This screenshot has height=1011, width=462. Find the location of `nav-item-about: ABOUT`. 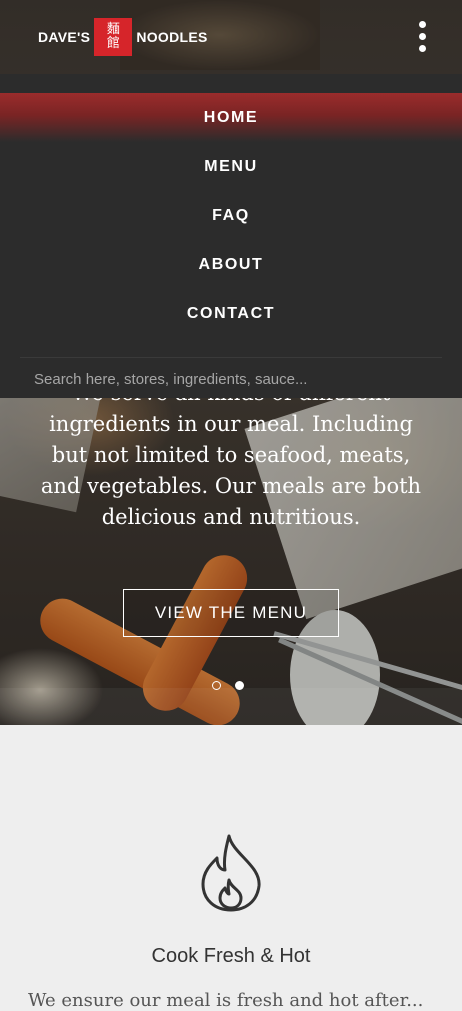

nav-item-about: ABOUT is located at coordinates (231, 264).